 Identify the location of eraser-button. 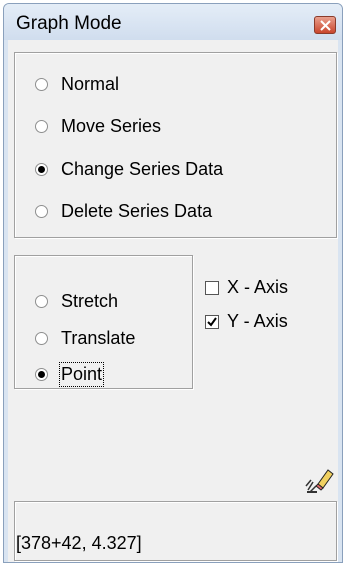
(320, 479).